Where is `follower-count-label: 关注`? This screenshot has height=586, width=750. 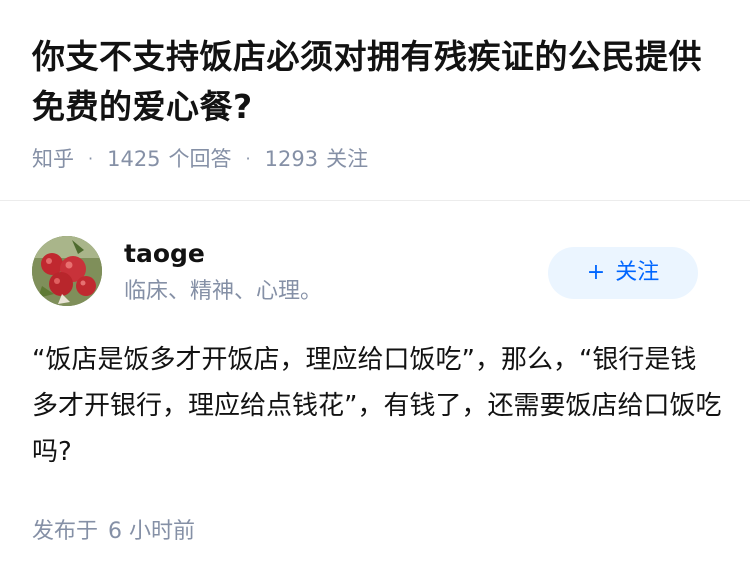
follower-count-label: 关注 is located at coordinates (347, 159).